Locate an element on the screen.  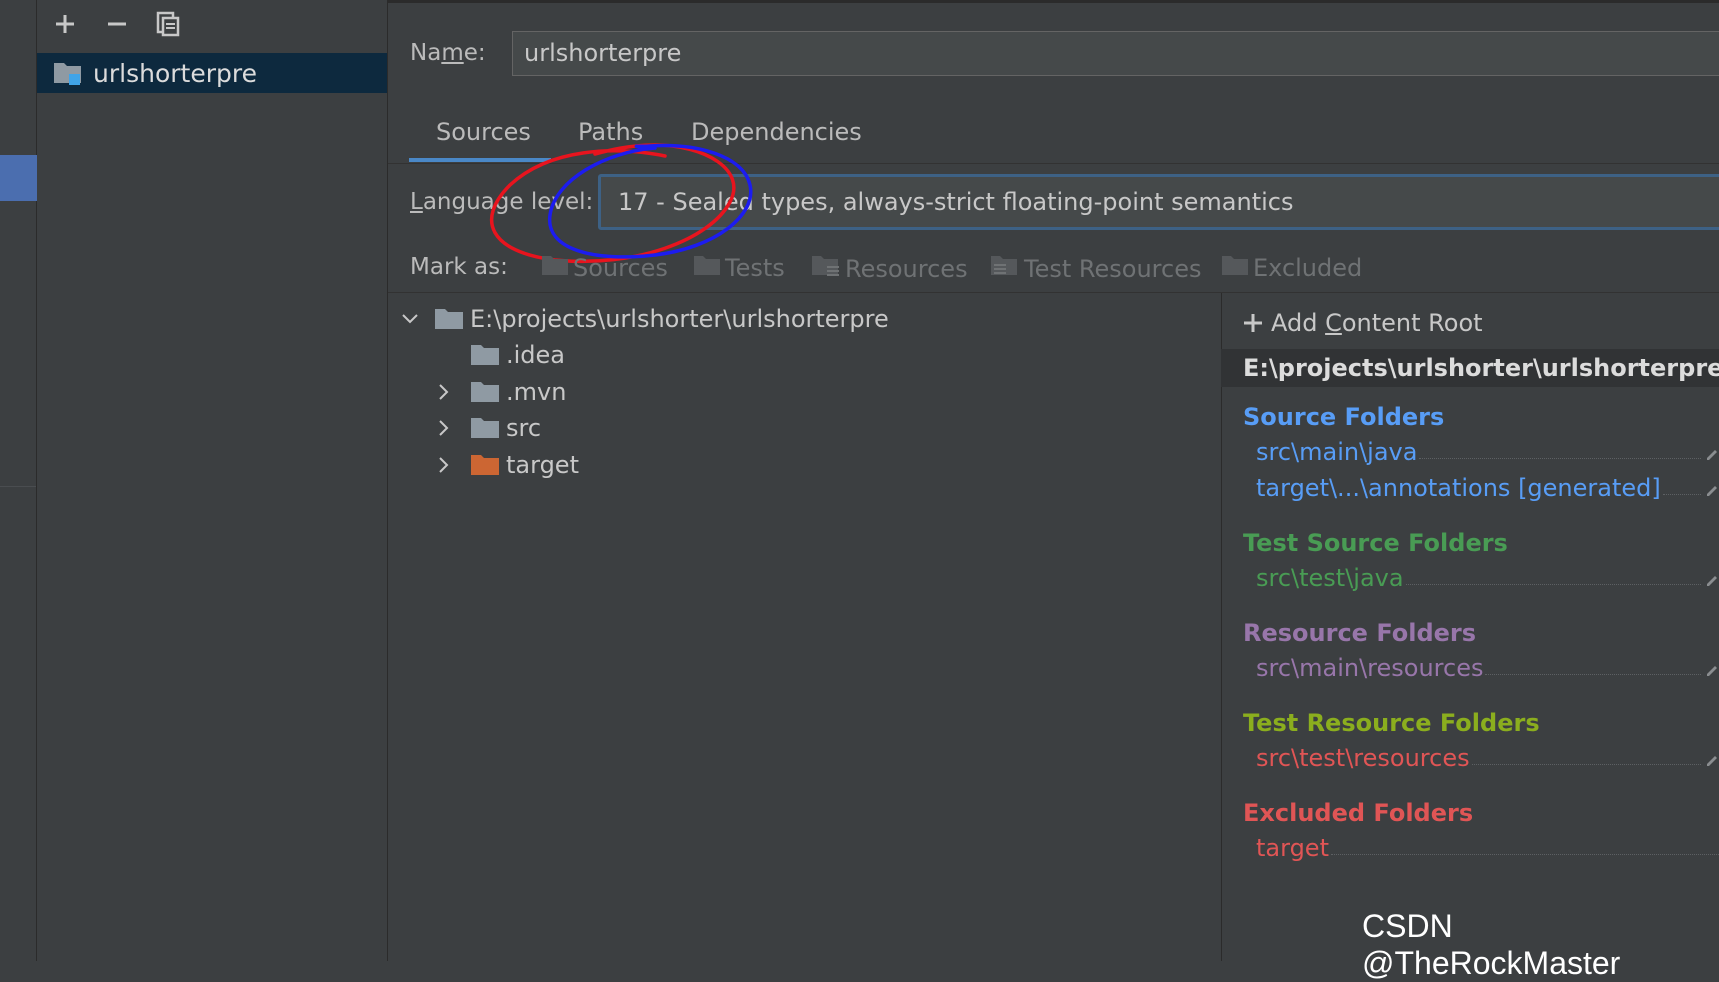
resources-folder-icon is located at coordinates (828, 269).